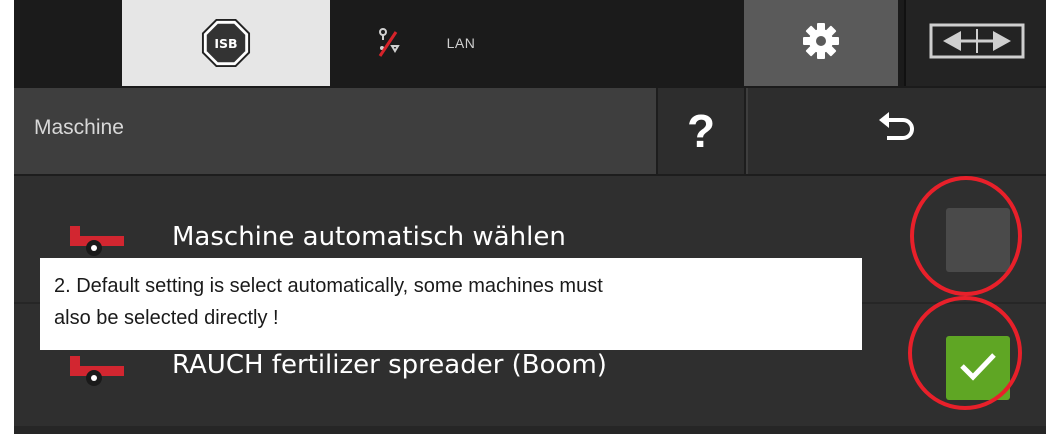  What do you see at coordinates (965, 353) in the screenshot?
I see `highlight-circle-rauch` at bounding box center [965, 353].